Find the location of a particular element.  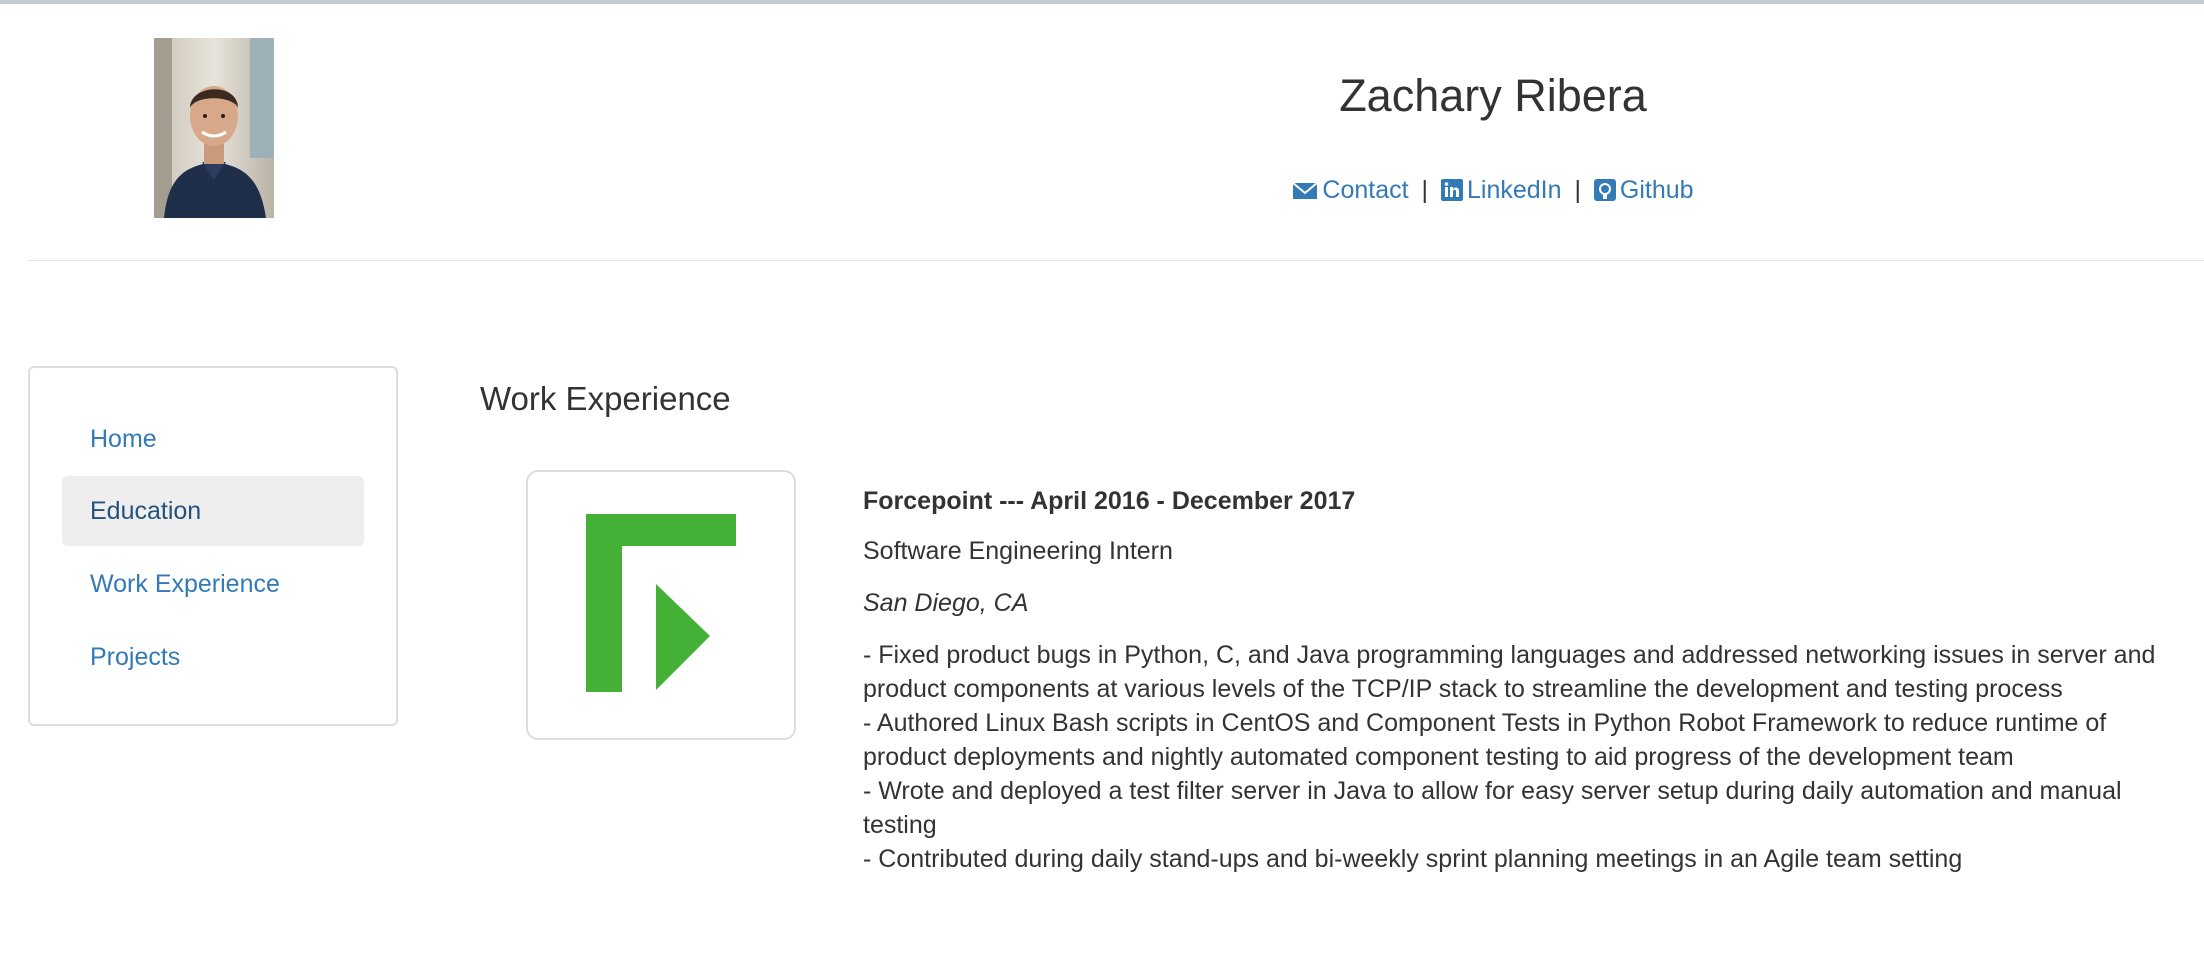

forcepoint-logo-icon is located at coordinates (661, 603).